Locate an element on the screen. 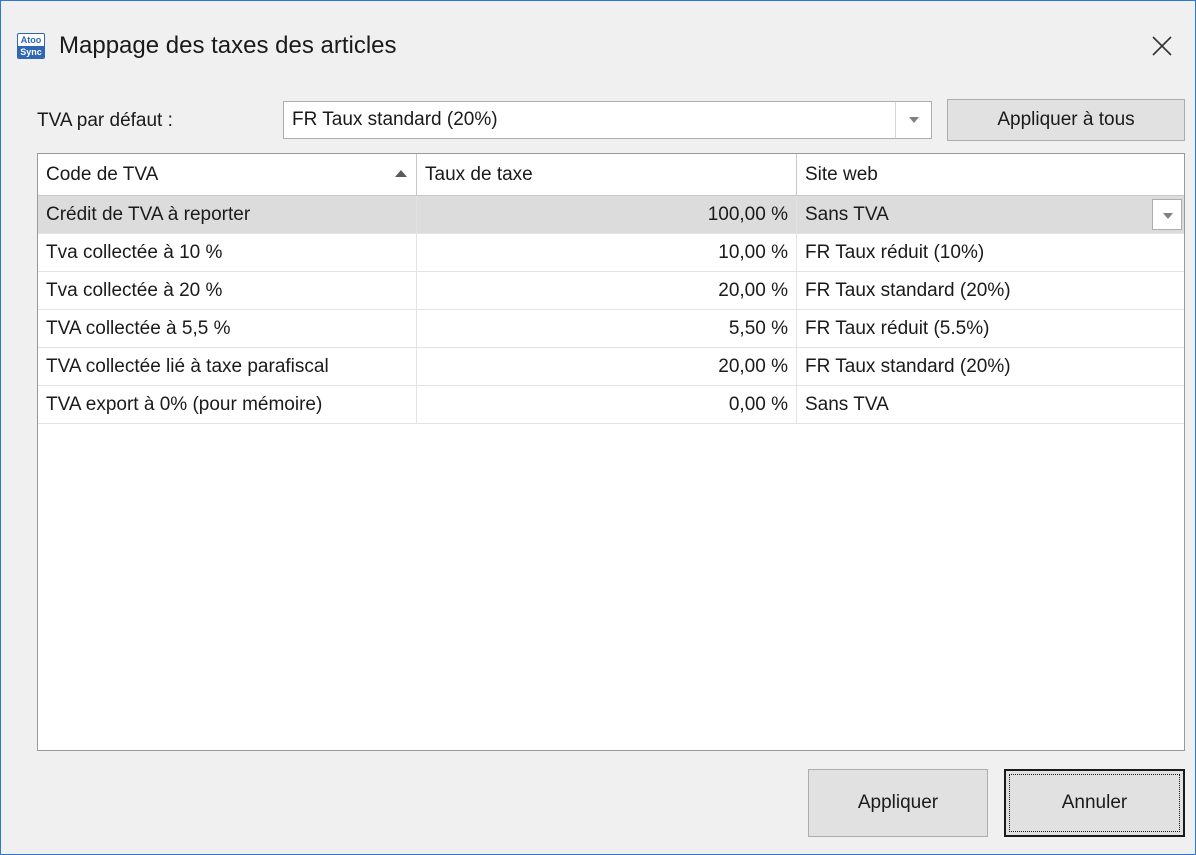  app-icon-text-top: Atoo is located at coordinates (31, 40).